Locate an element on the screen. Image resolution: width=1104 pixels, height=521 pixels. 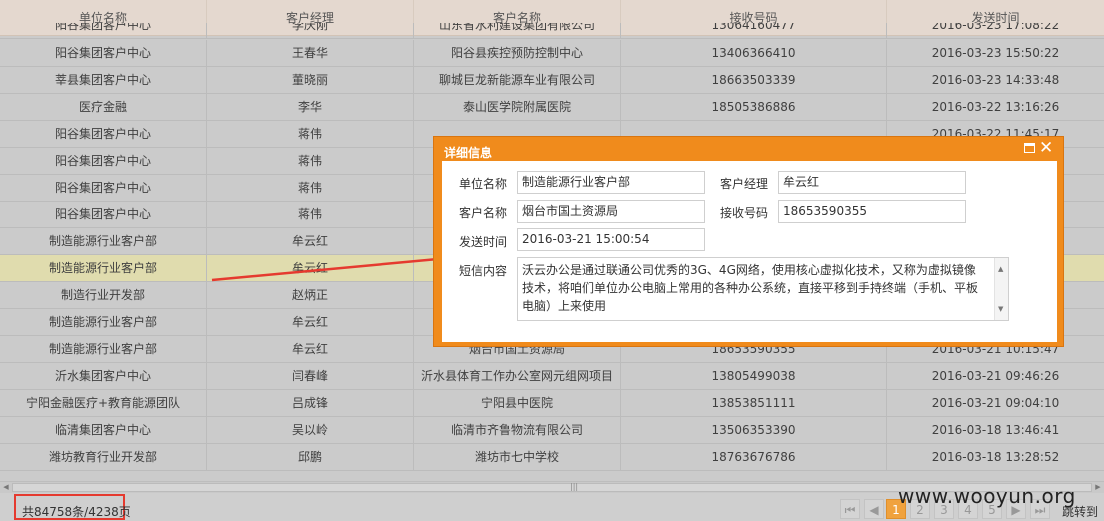
label-content: 短信内容 is located at coordinates (483, 271).